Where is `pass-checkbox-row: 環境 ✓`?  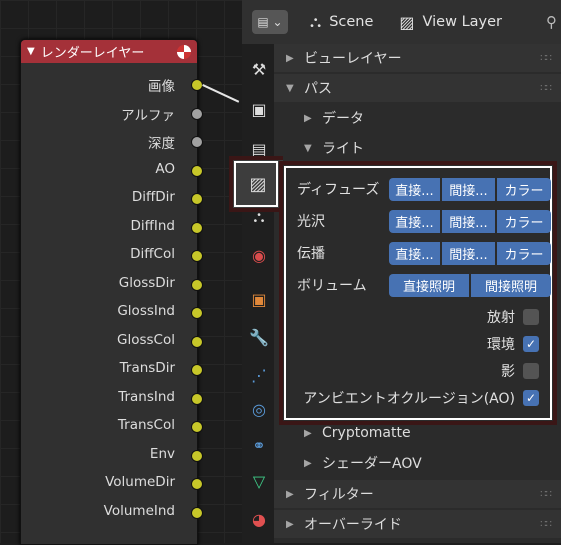
pass-checkbox-row: 環境 ✓ is located at coordinates (513, 344).